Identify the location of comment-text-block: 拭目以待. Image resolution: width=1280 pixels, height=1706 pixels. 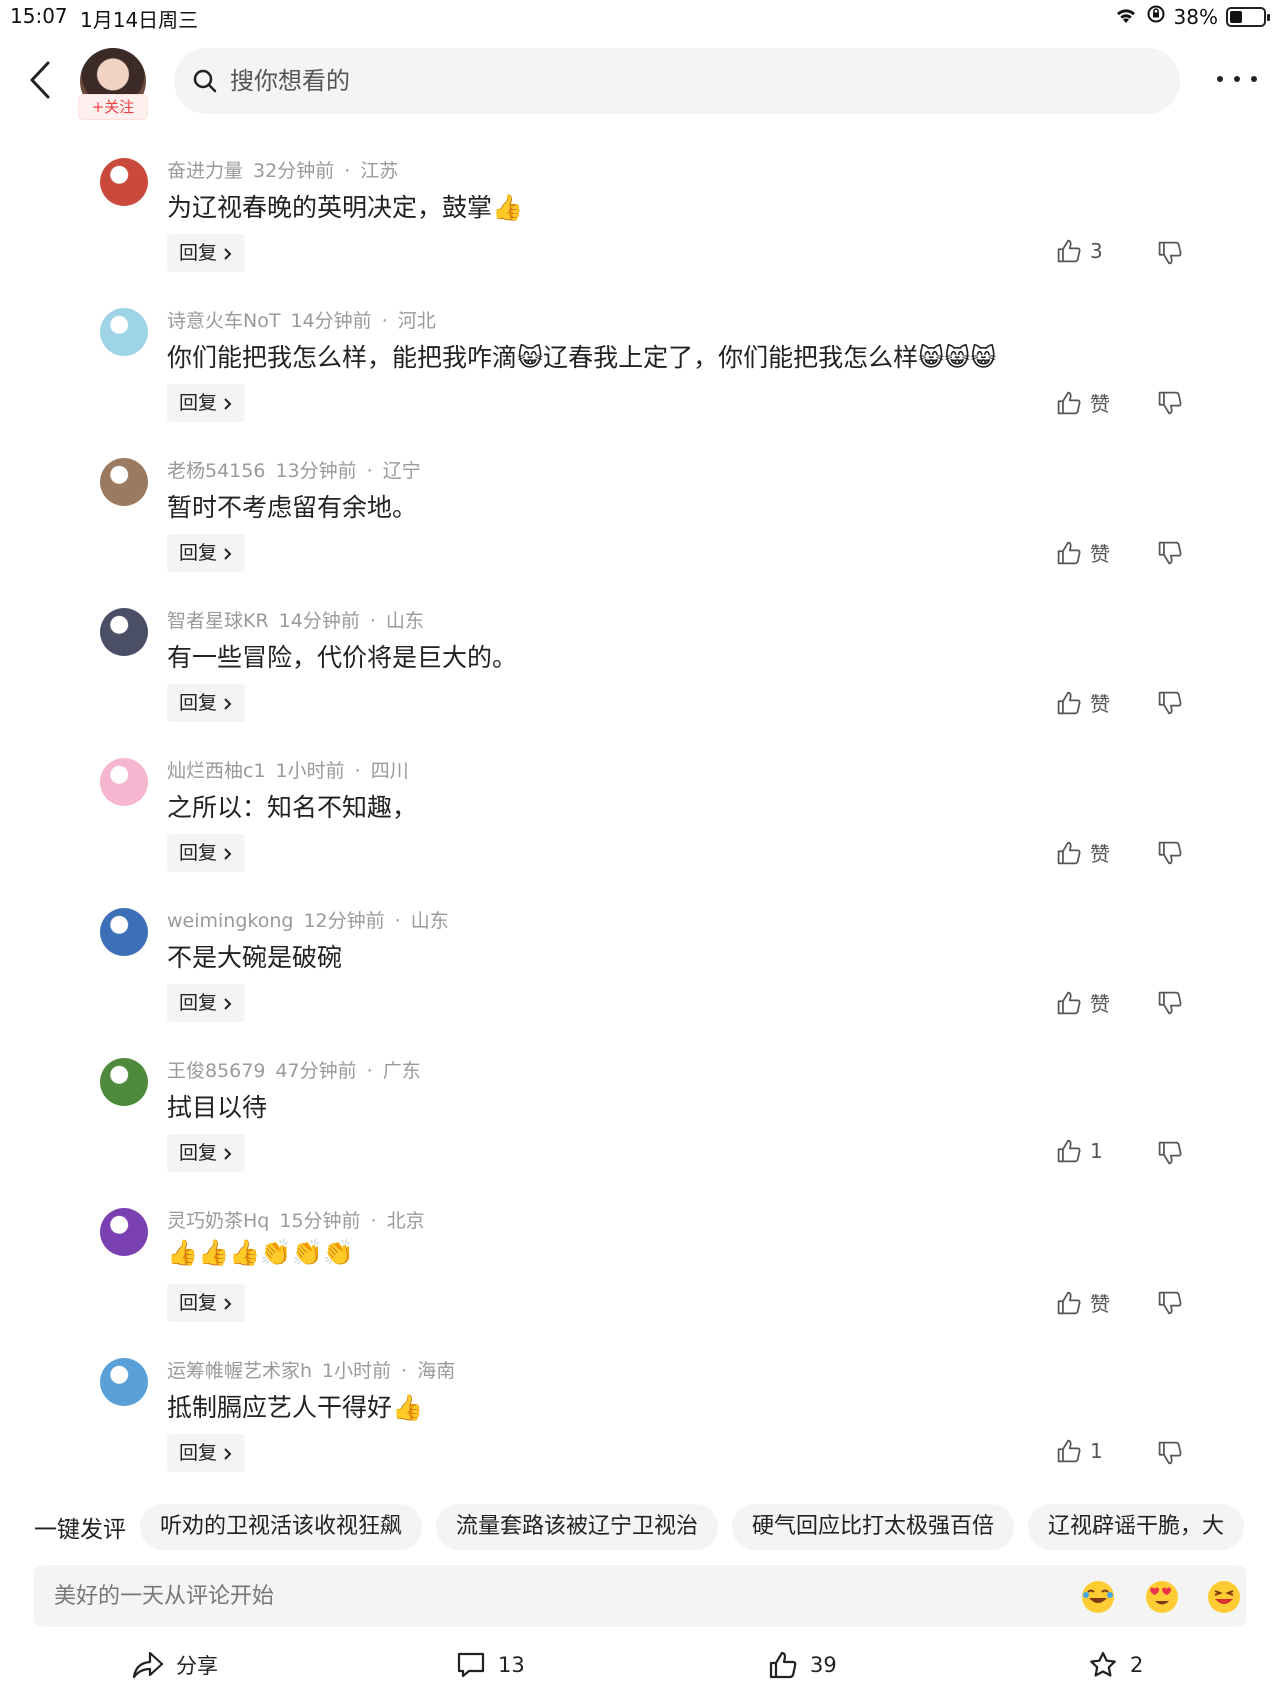
(217, 1106).